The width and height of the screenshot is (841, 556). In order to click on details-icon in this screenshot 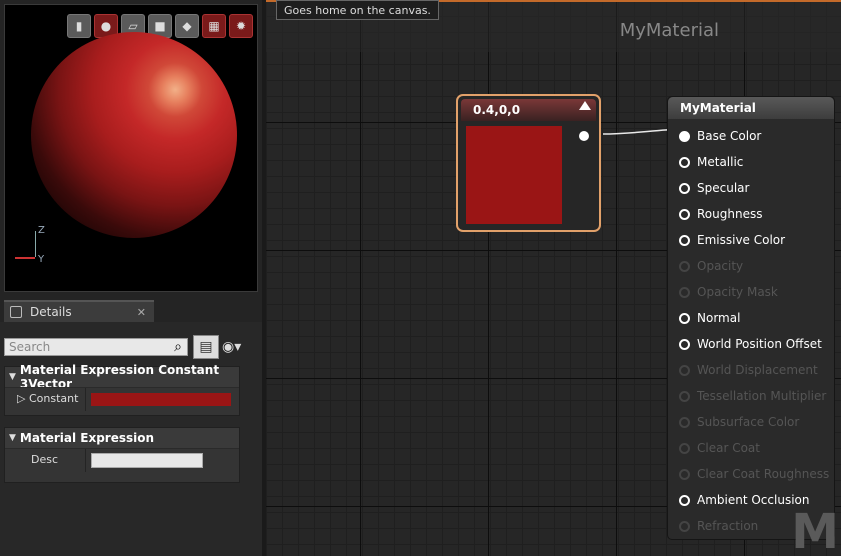, I will do `click(16, 312)`.